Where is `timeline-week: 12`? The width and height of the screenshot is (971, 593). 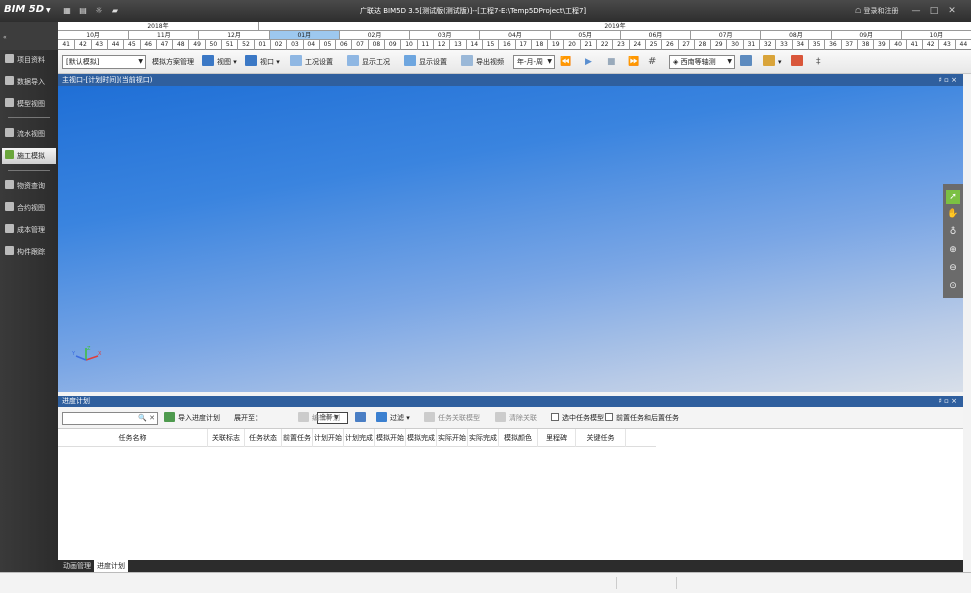 timeline-week: 12 is located at coordinates (440, 45).